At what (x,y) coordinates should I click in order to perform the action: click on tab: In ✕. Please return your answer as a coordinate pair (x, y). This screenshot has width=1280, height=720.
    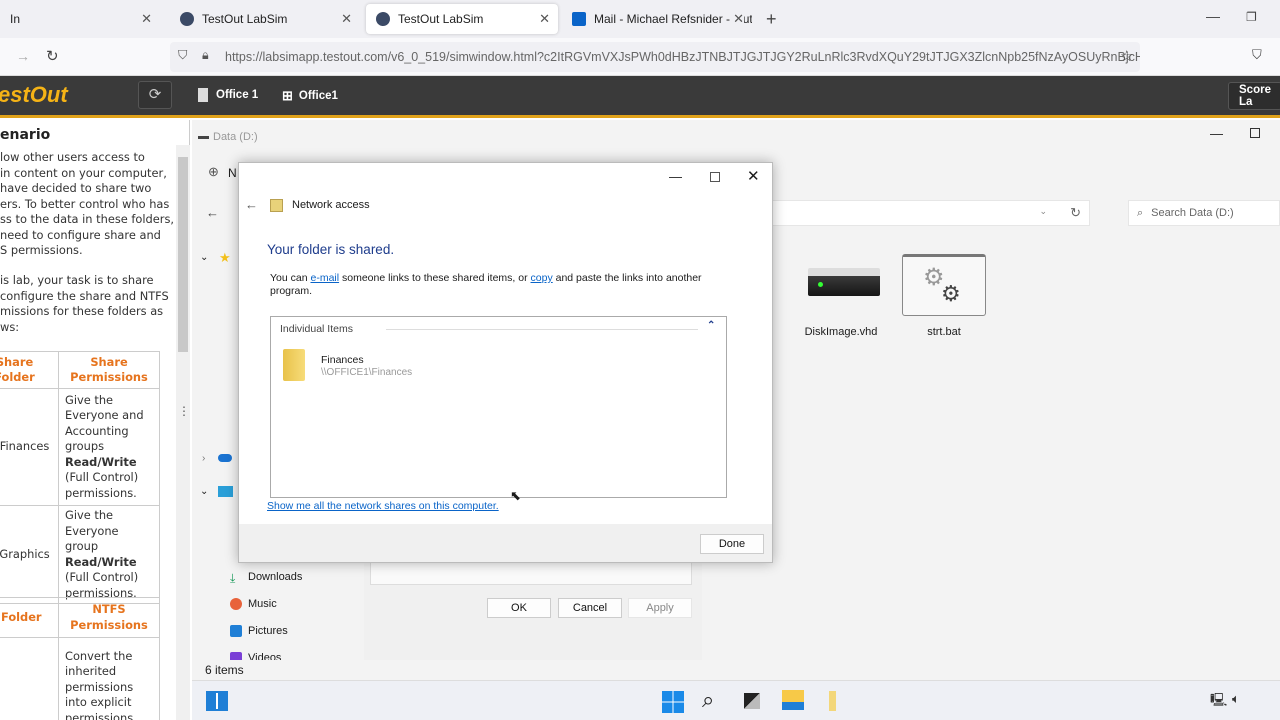
    Looking at the image, I should click on (80, 19).